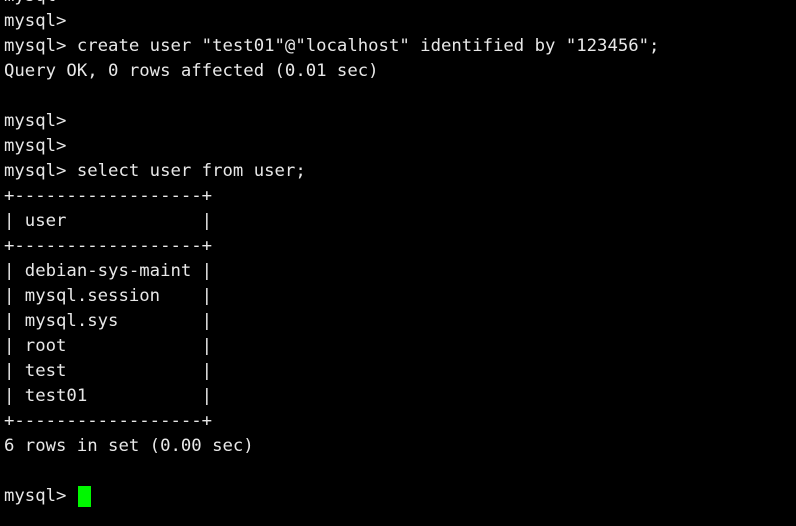 The image size is (796, 526). What do you see at coordinates (40, 496) in the screenshot?
I see `shell-prompt: mysql>` at bounding box center [40, 496].